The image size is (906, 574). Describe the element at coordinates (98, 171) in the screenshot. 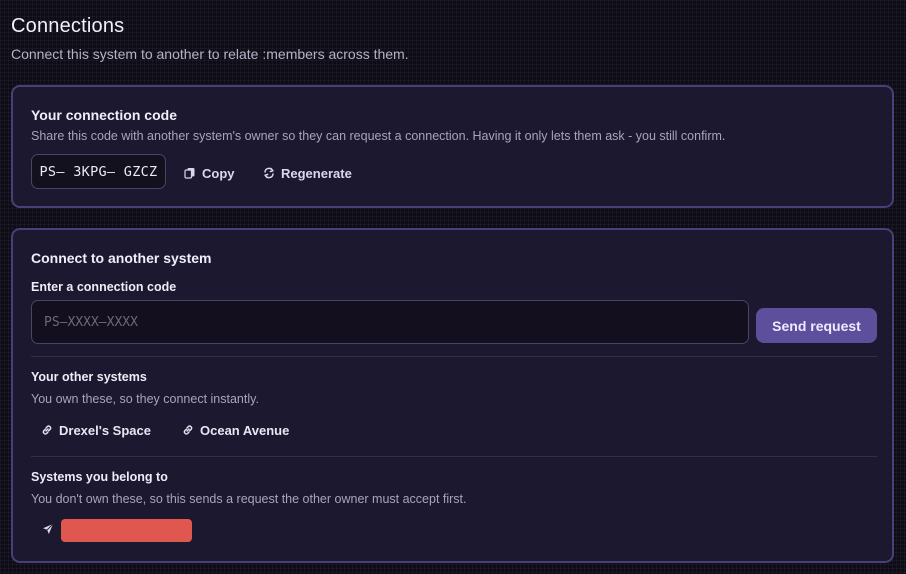

I see `connection-code-value: PS– 3KPG– GZCZ` at that location.